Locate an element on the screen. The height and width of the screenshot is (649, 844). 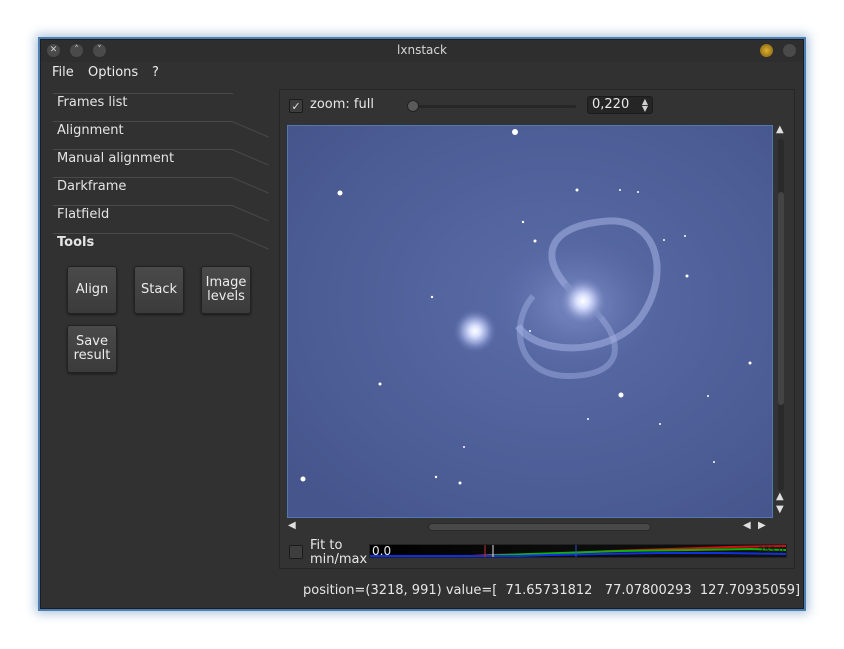
levels-max-value: 255.0 is located at coordinates (771, 551).